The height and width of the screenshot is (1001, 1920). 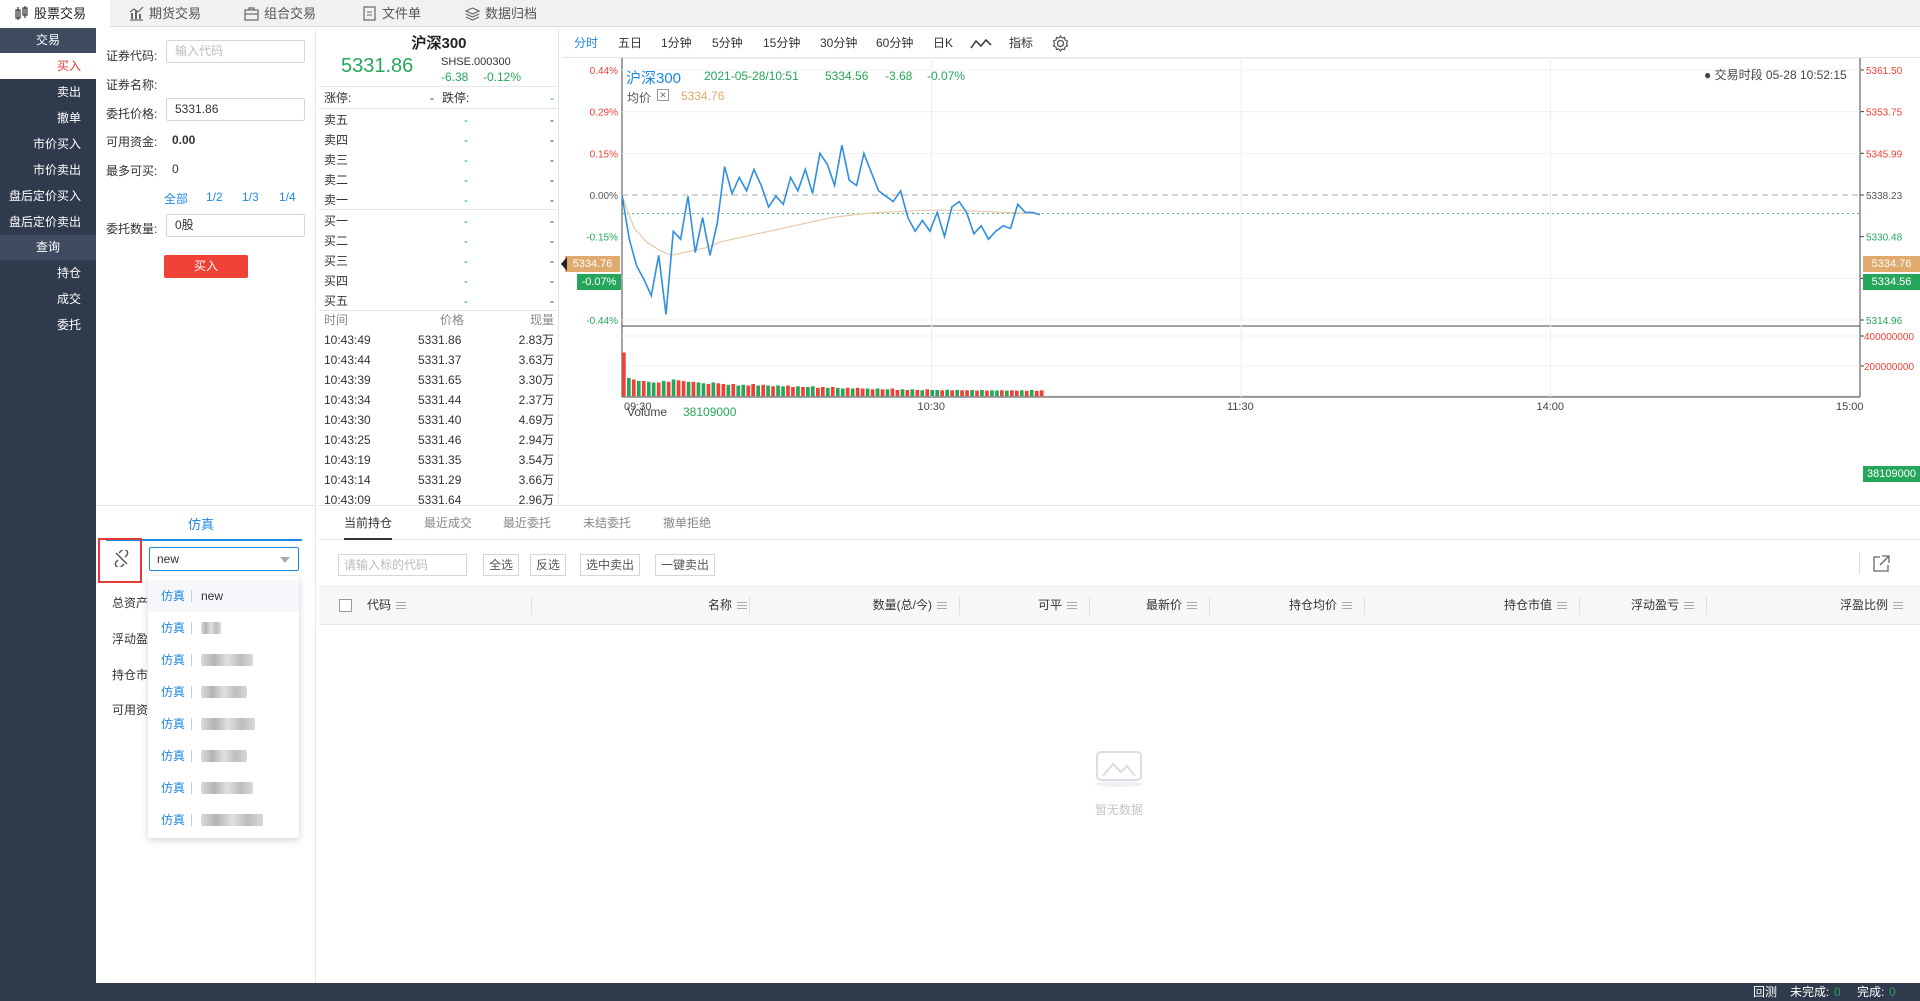 I want to click on sidebar-item-market-sell: 市价卖出, so click(x=48, y=170).